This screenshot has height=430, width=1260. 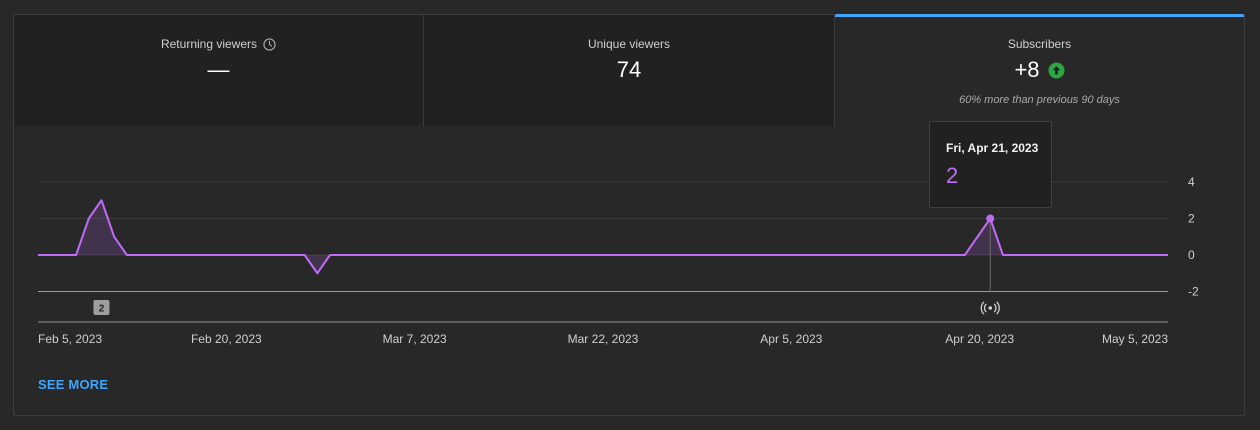 I want to click on x-tick-label: May 5, 2023, so click(x=1135, y=339).